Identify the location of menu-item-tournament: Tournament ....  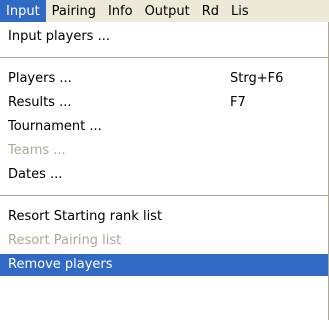
(164, 127).